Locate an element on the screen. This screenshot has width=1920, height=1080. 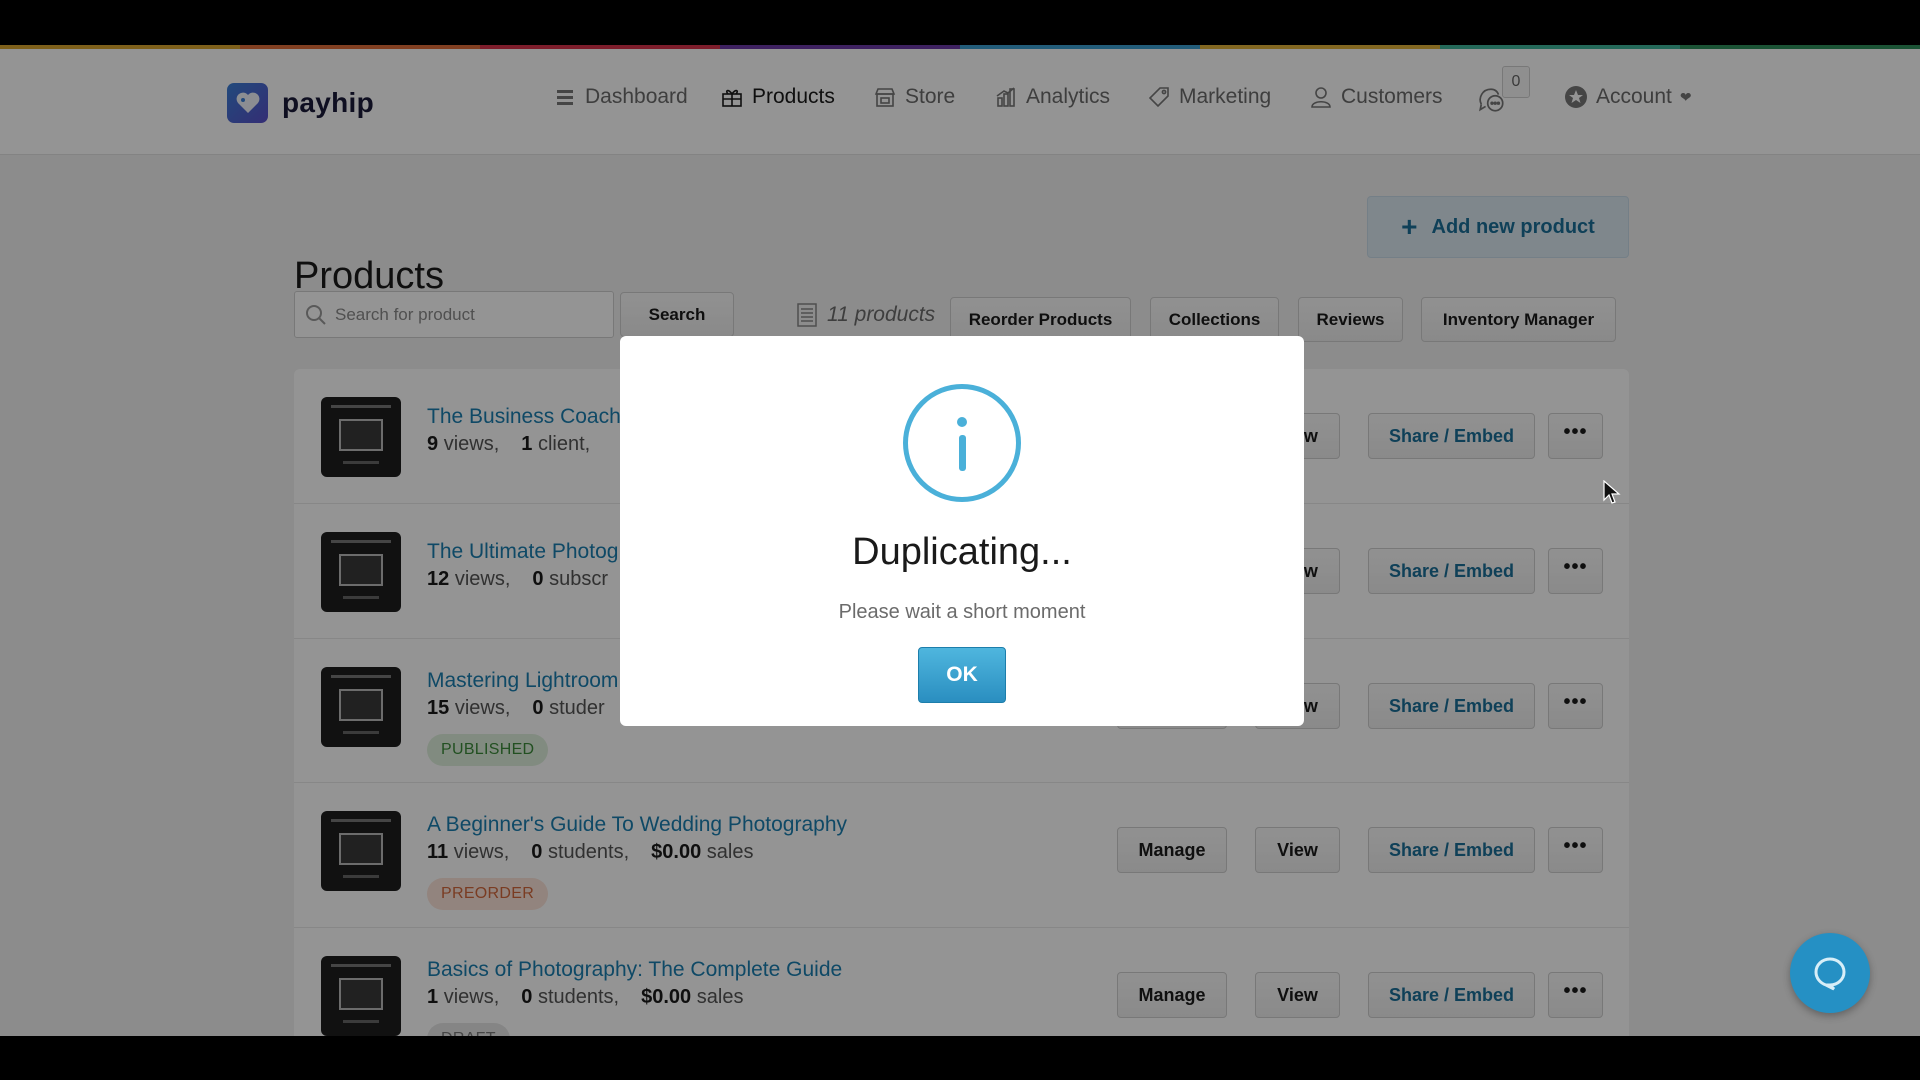
mouse-cursor is located at coordinates (1612, 492).